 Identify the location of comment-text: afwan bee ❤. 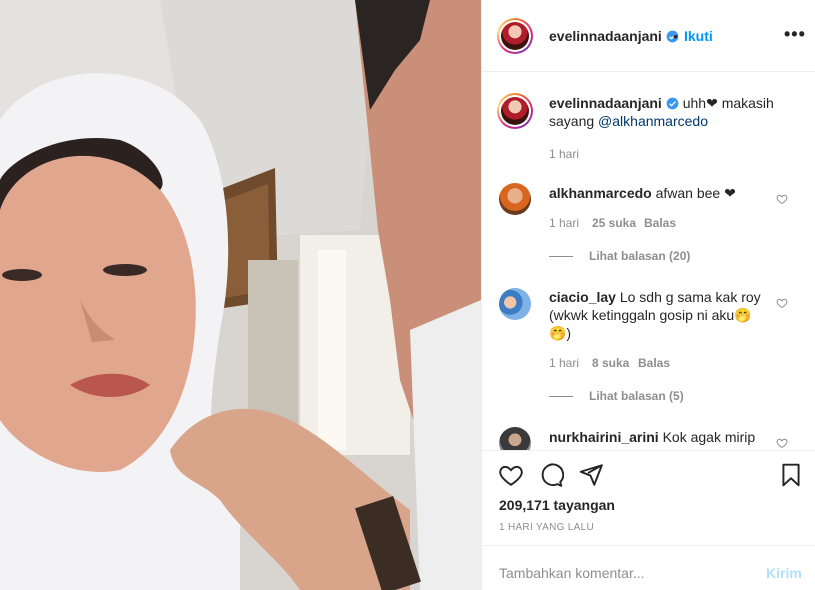
(695, 193).